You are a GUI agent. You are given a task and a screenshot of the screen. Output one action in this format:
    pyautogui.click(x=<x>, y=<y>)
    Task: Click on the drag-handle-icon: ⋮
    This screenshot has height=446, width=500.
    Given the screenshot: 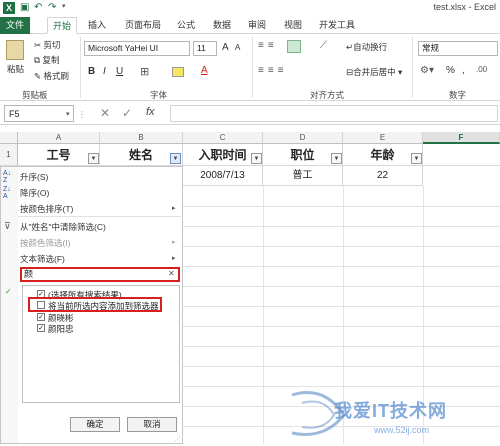 What is the action you would take?
    pyautogui.click(x=82, y=114)
    